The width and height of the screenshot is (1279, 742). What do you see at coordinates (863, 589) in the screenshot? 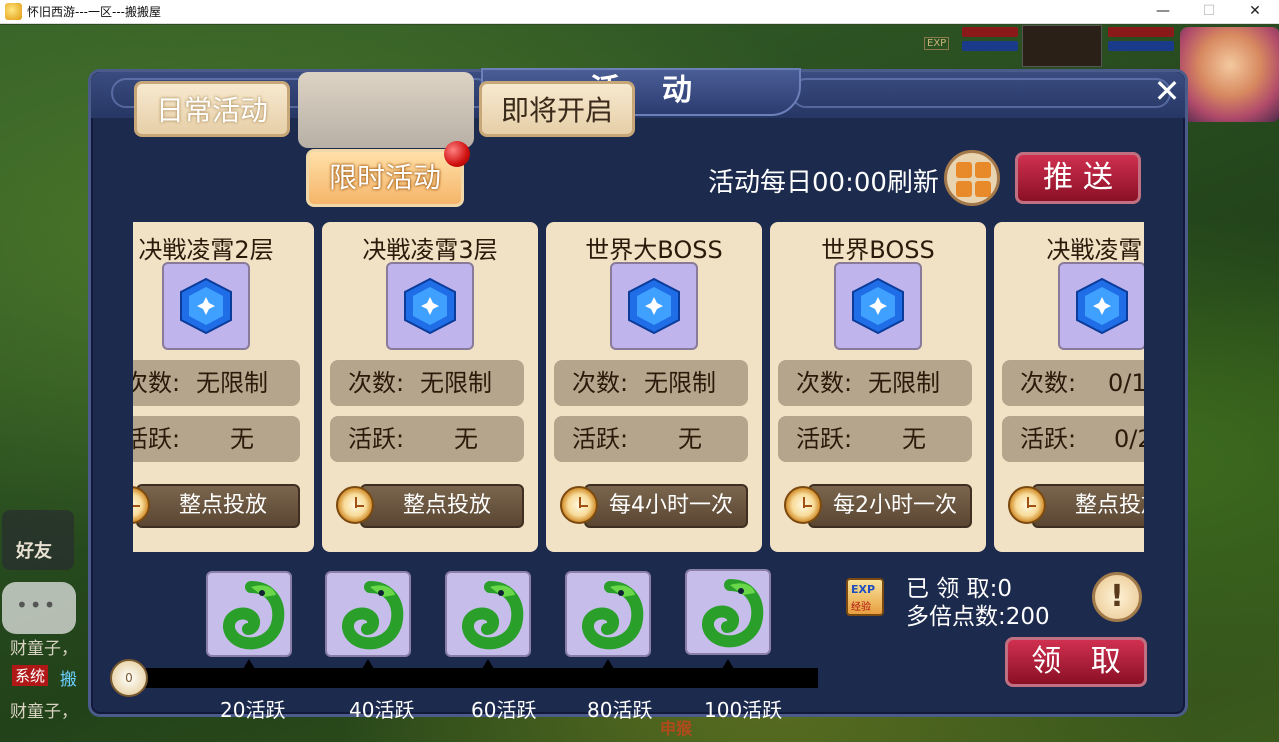
I see `exp-icon-label: EXP` at bounding box center [863, 589].